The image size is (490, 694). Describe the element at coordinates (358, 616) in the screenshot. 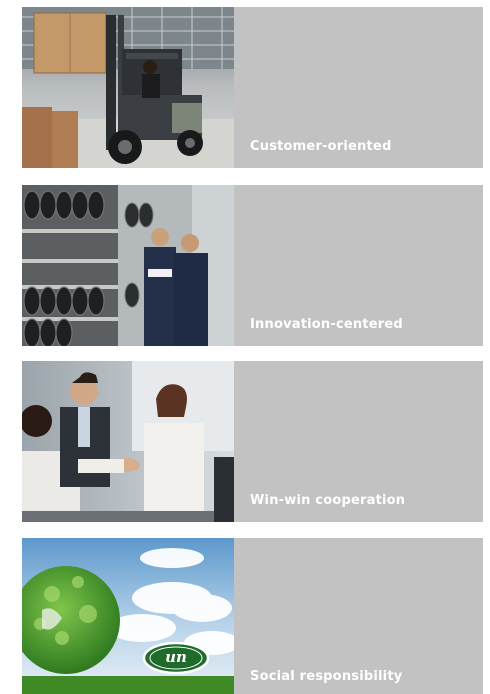

I see `value-card-panel: Social responsibility` at that location.